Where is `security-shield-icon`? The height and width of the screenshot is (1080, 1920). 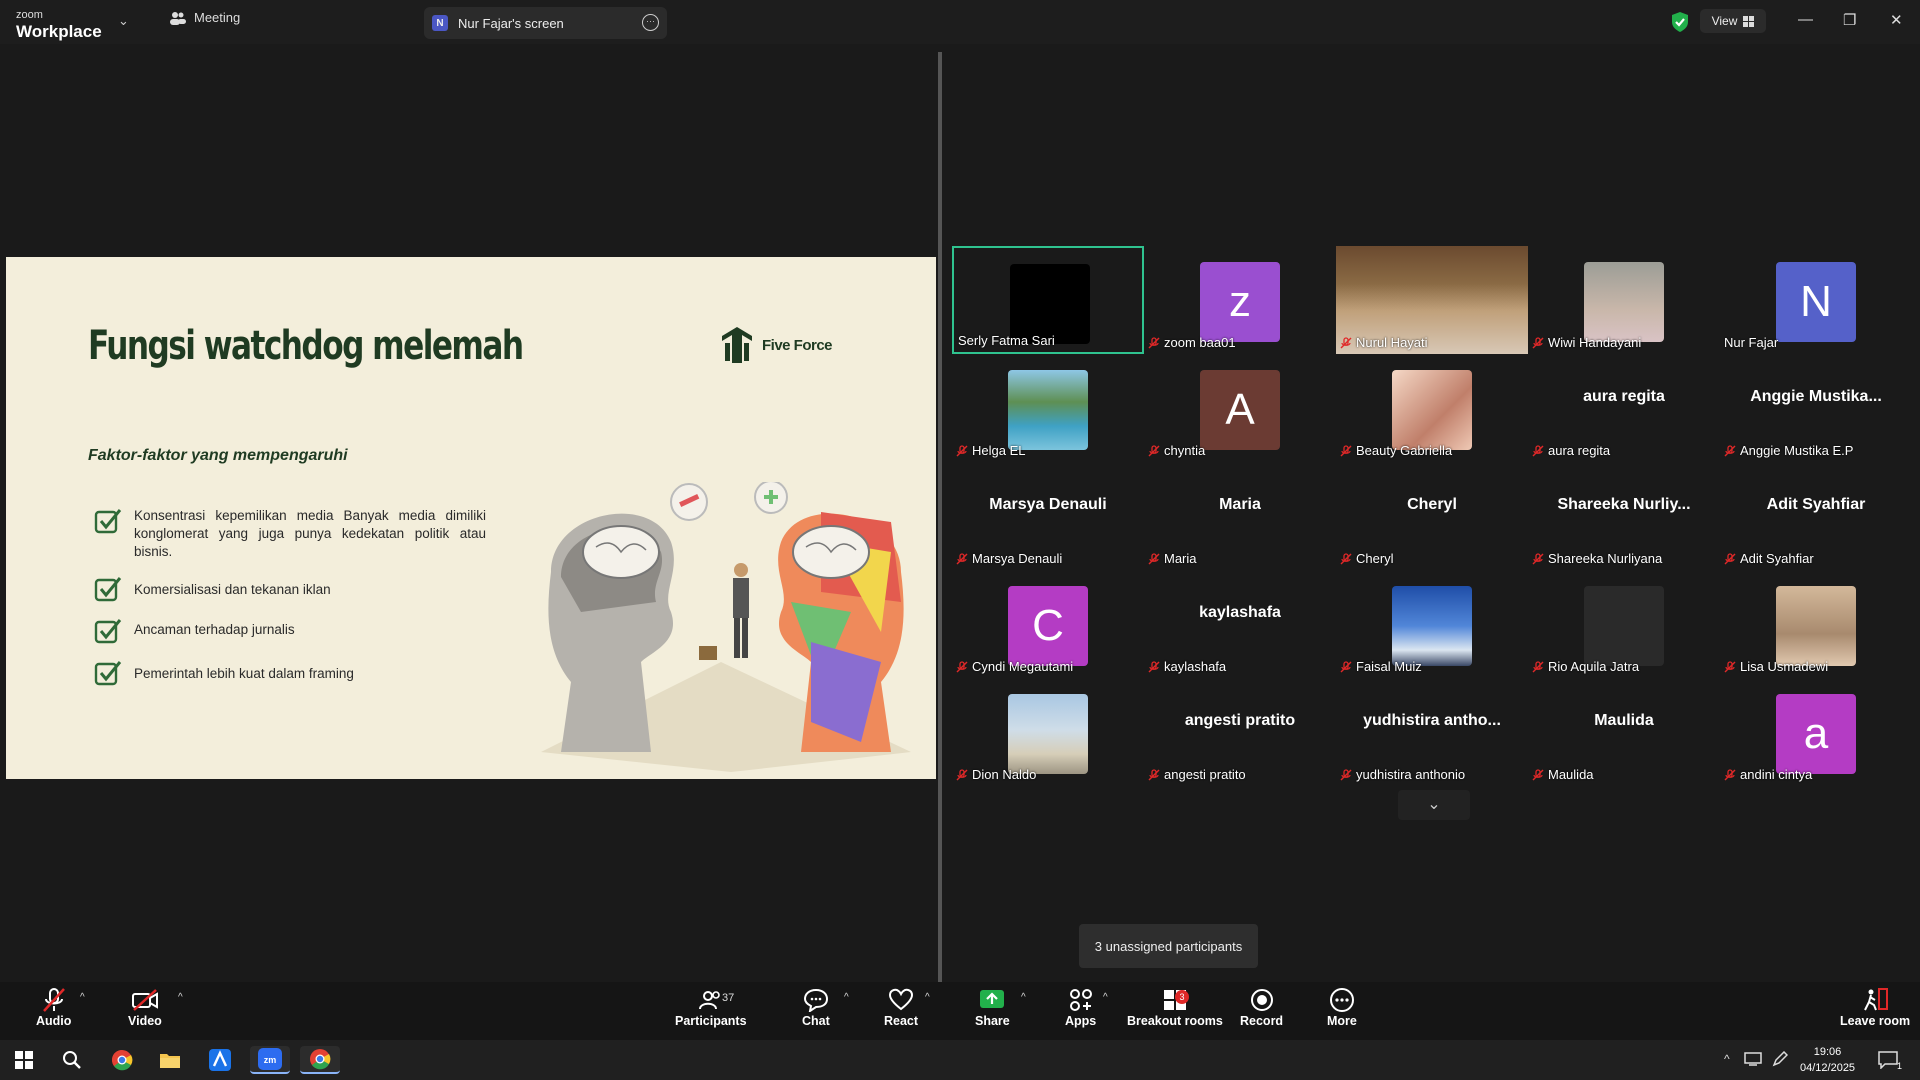 security-shield-icon is located at coordinates (1680, 22).